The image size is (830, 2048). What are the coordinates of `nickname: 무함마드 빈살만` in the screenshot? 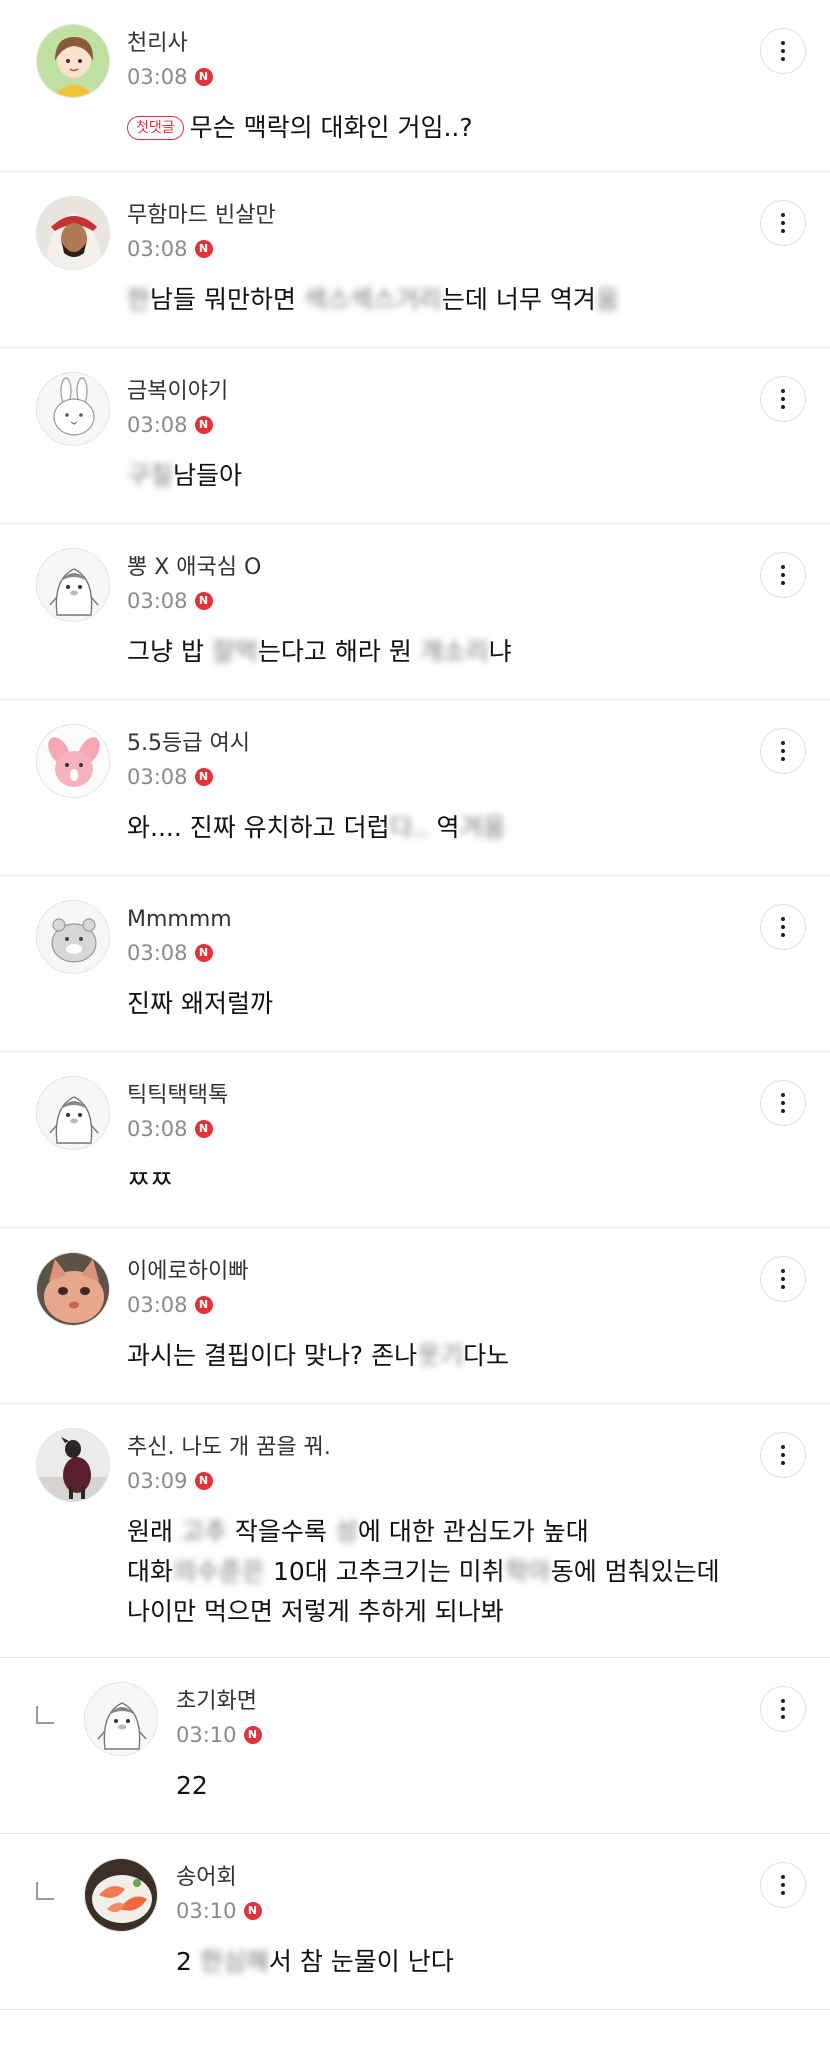 It's located at (423, 216).